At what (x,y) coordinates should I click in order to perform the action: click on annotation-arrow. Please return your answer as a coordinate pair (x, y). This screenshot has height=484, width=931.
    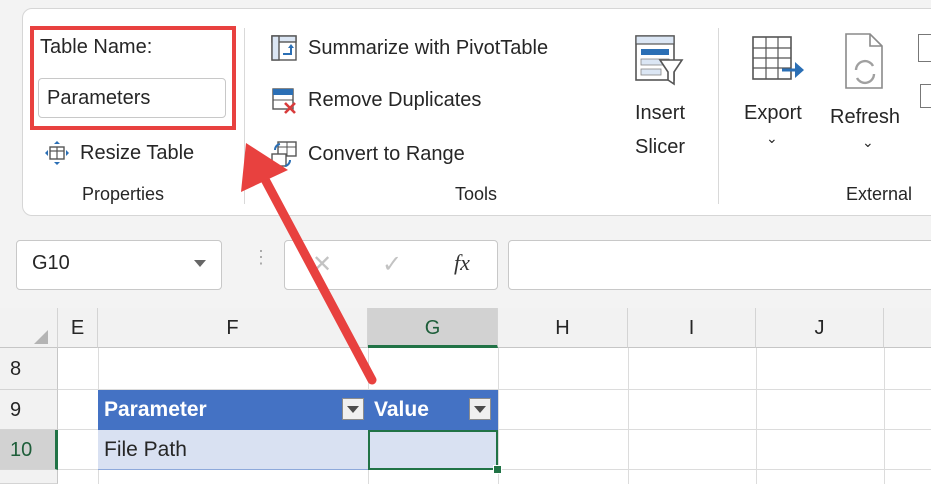
    Looking at the image, I should click on (309, 264).